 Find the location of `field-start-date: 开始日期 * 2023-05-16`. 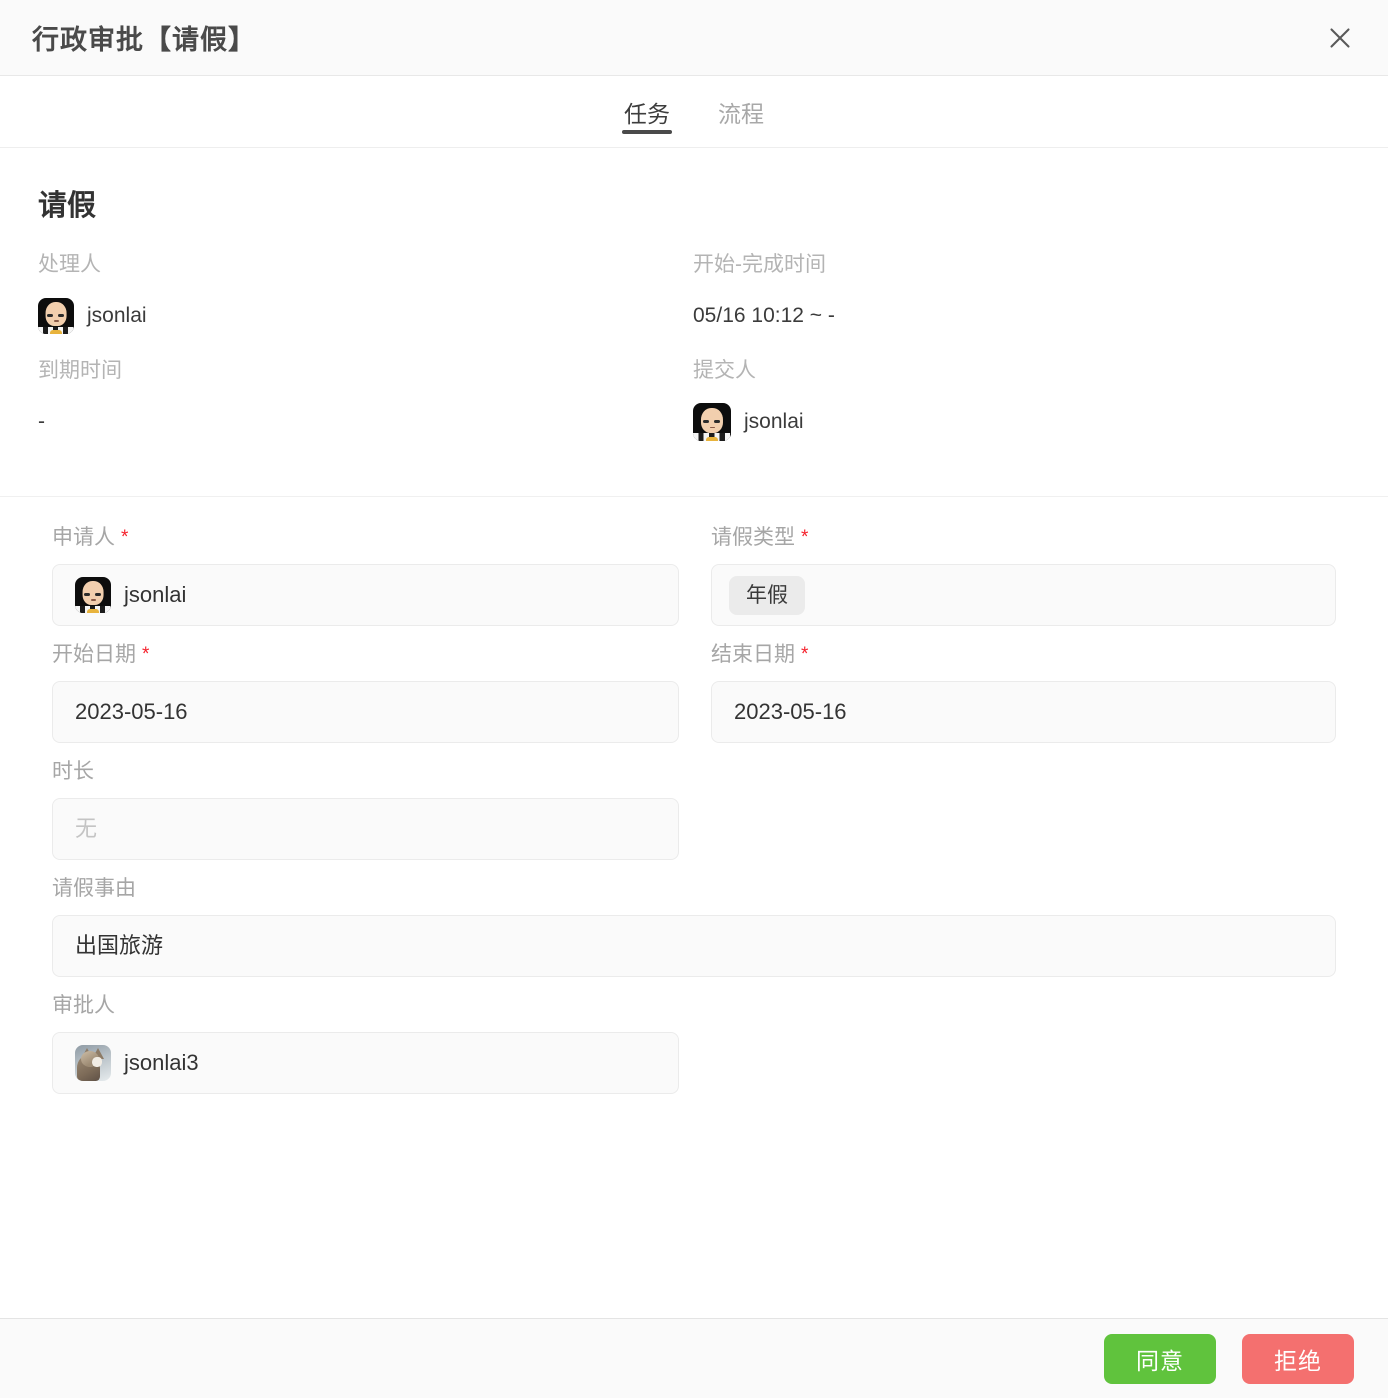

field-start-date: 开始日期 * 2023-05-16 is located at coordinates (365, 693).